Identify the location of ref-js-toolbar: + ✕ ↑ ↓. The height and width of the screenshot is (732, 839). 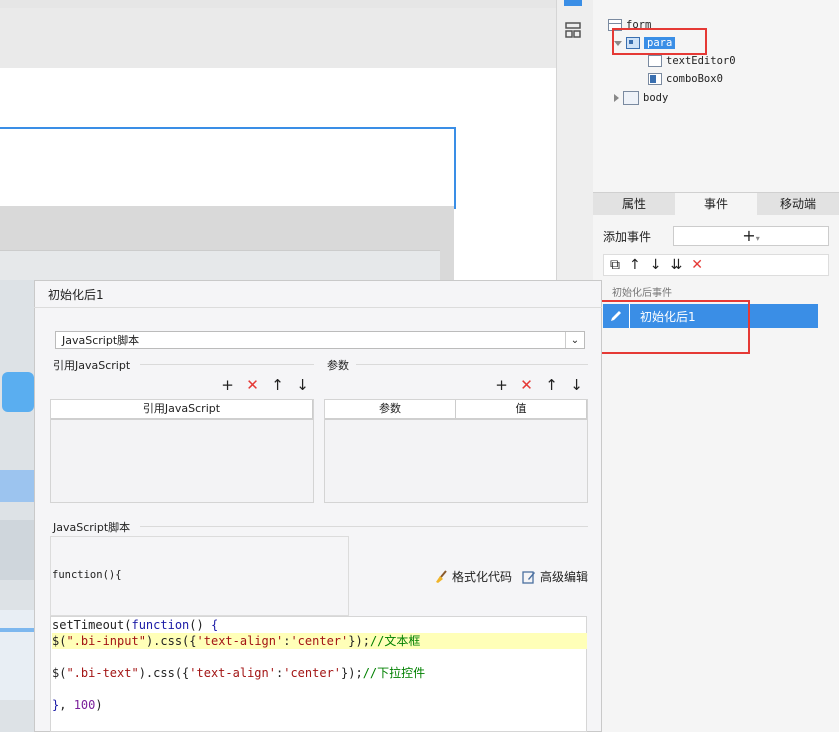
(265, 385).